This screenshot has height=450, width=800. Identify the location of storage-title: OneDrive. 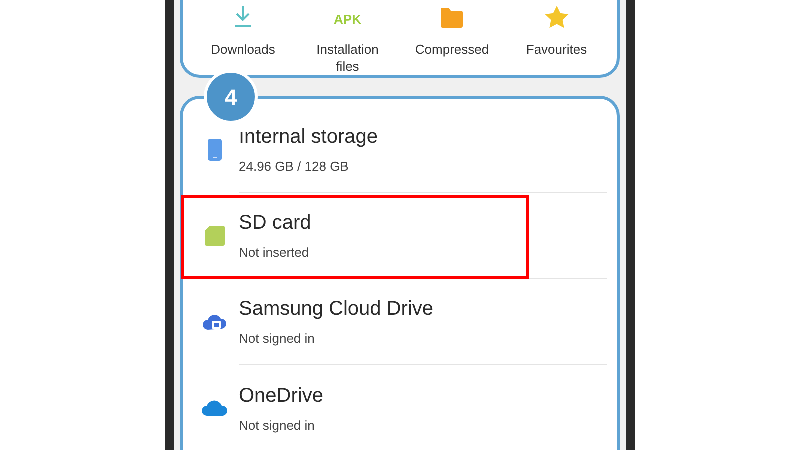
(281, 395).